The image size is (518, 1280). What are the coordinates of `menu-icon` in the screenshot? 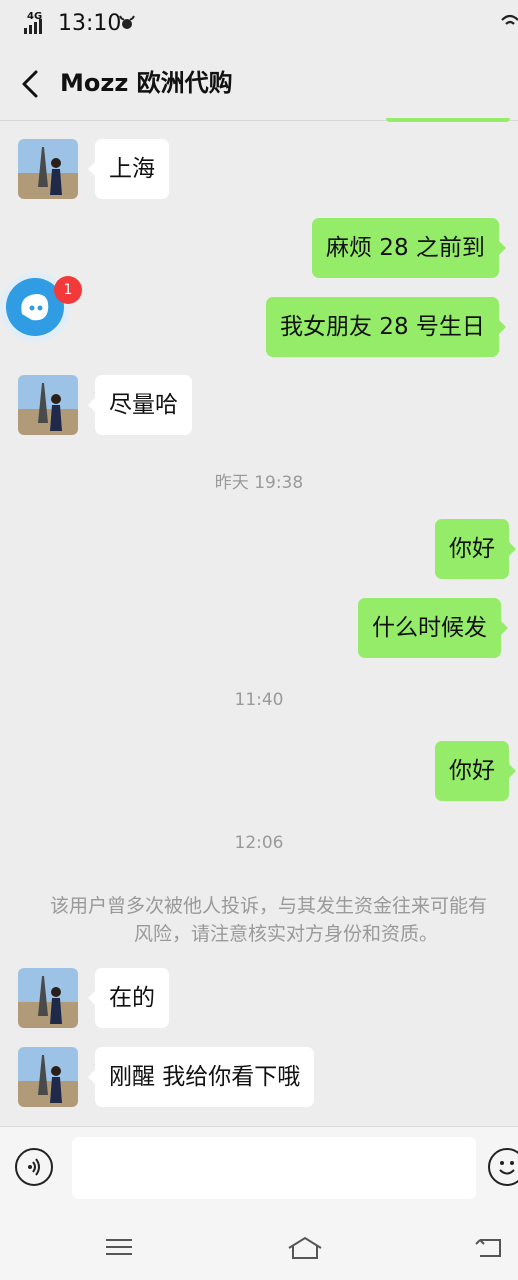 It's located at (119, 1247).